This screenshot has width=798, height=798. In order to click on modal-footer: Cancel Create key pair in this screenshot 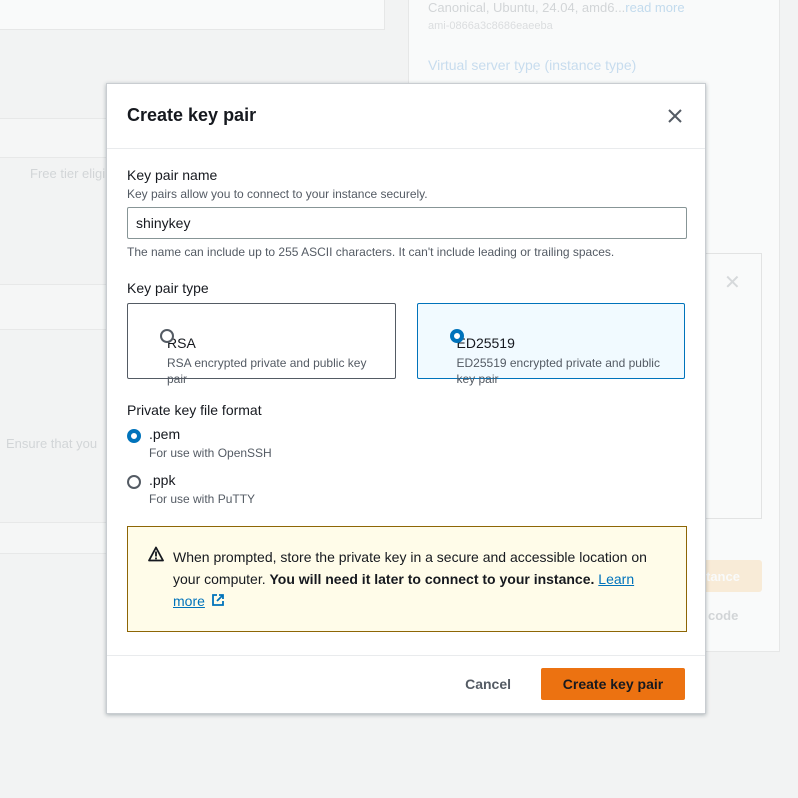, I will do `click(406, 684)`.